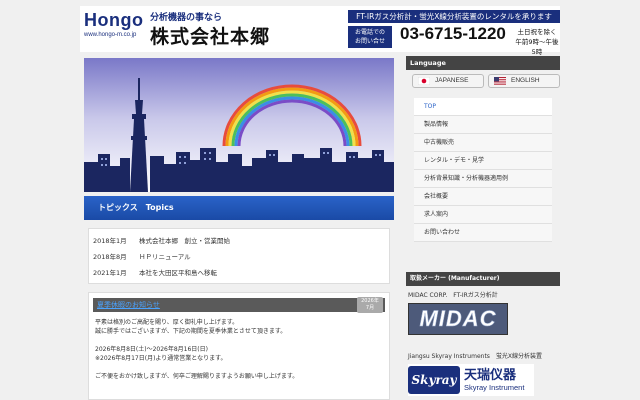  Describe the element at coordinates (434, 380) in the screenshot. I see `skyray-logo-mark: Skyray` at that location.